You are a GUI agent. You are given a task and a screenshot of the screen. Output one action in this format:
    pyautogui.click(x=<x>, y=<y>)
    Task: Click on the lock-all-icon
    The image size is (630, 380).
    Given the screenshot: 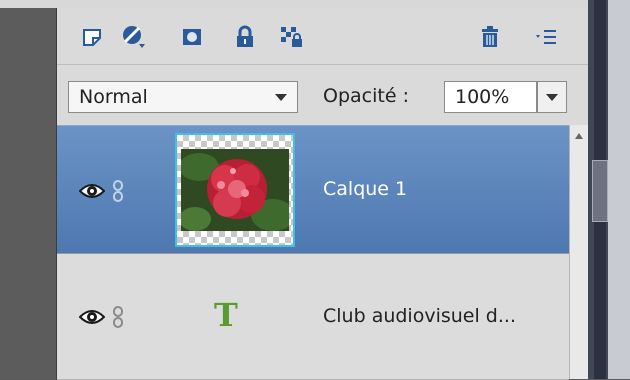 What is the action you would take?
    pyautogui.click(x=245, y=37)
    